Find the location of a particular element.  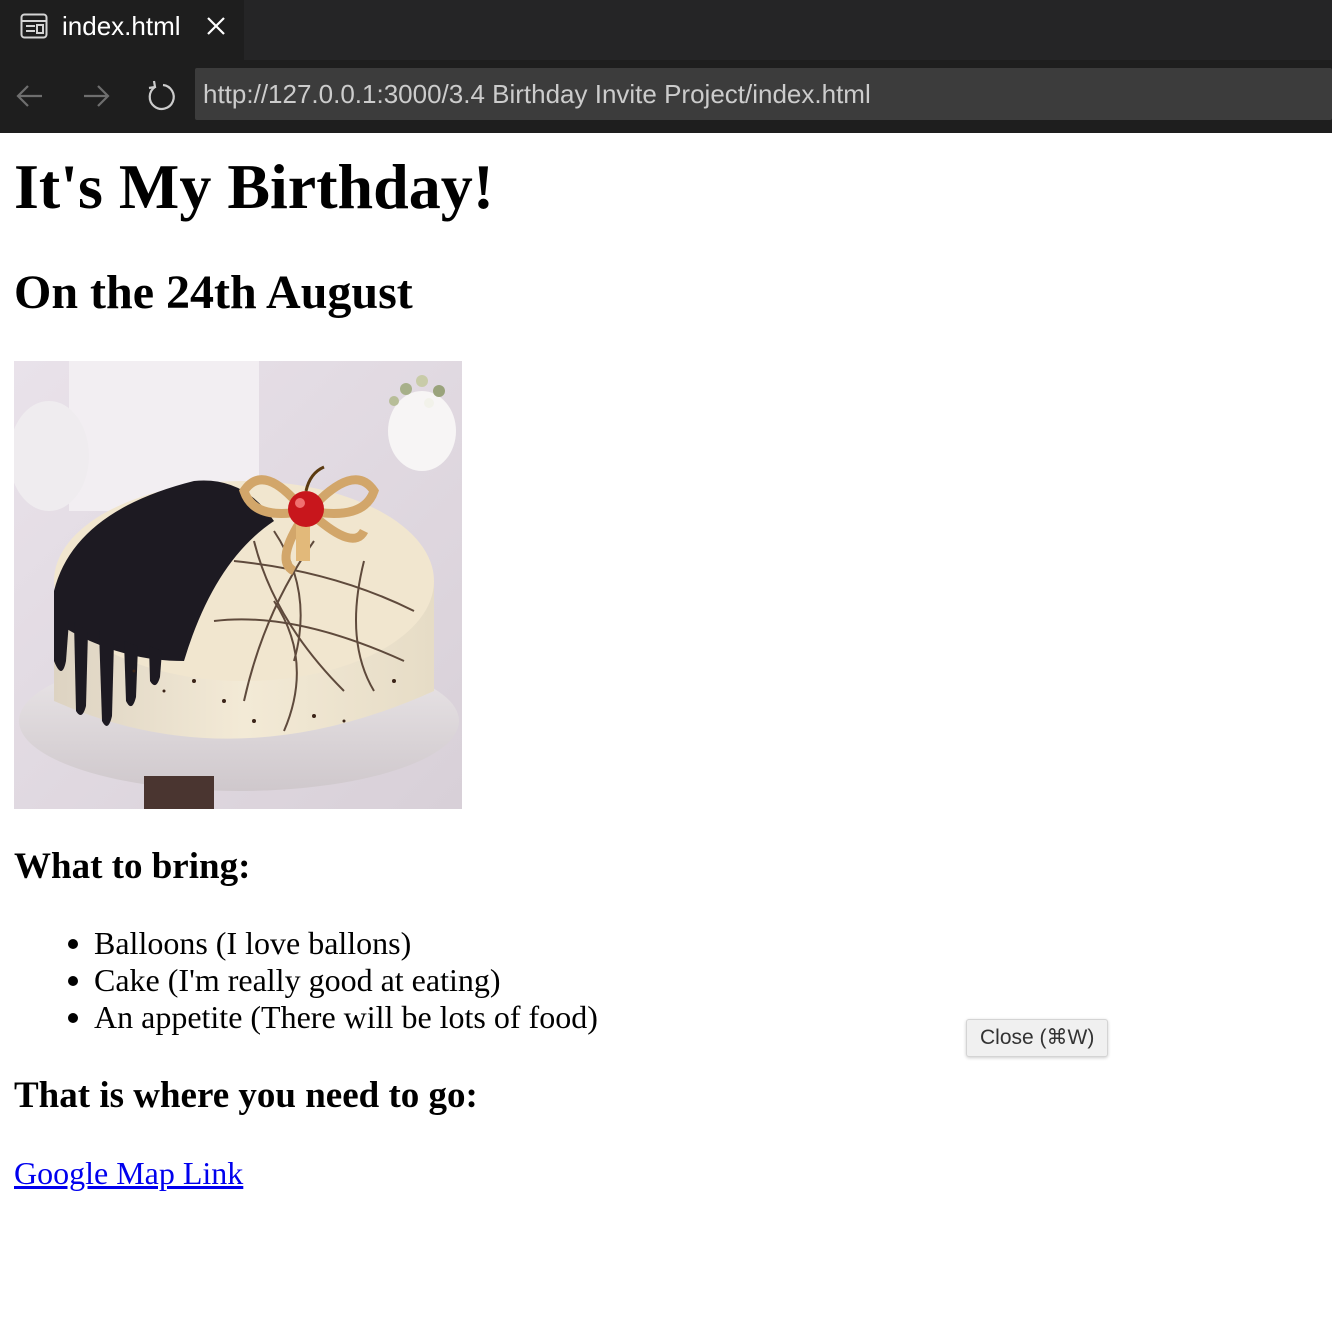

list-item: Cake (I'm really good at eating) is located at coordinates (306, 980).